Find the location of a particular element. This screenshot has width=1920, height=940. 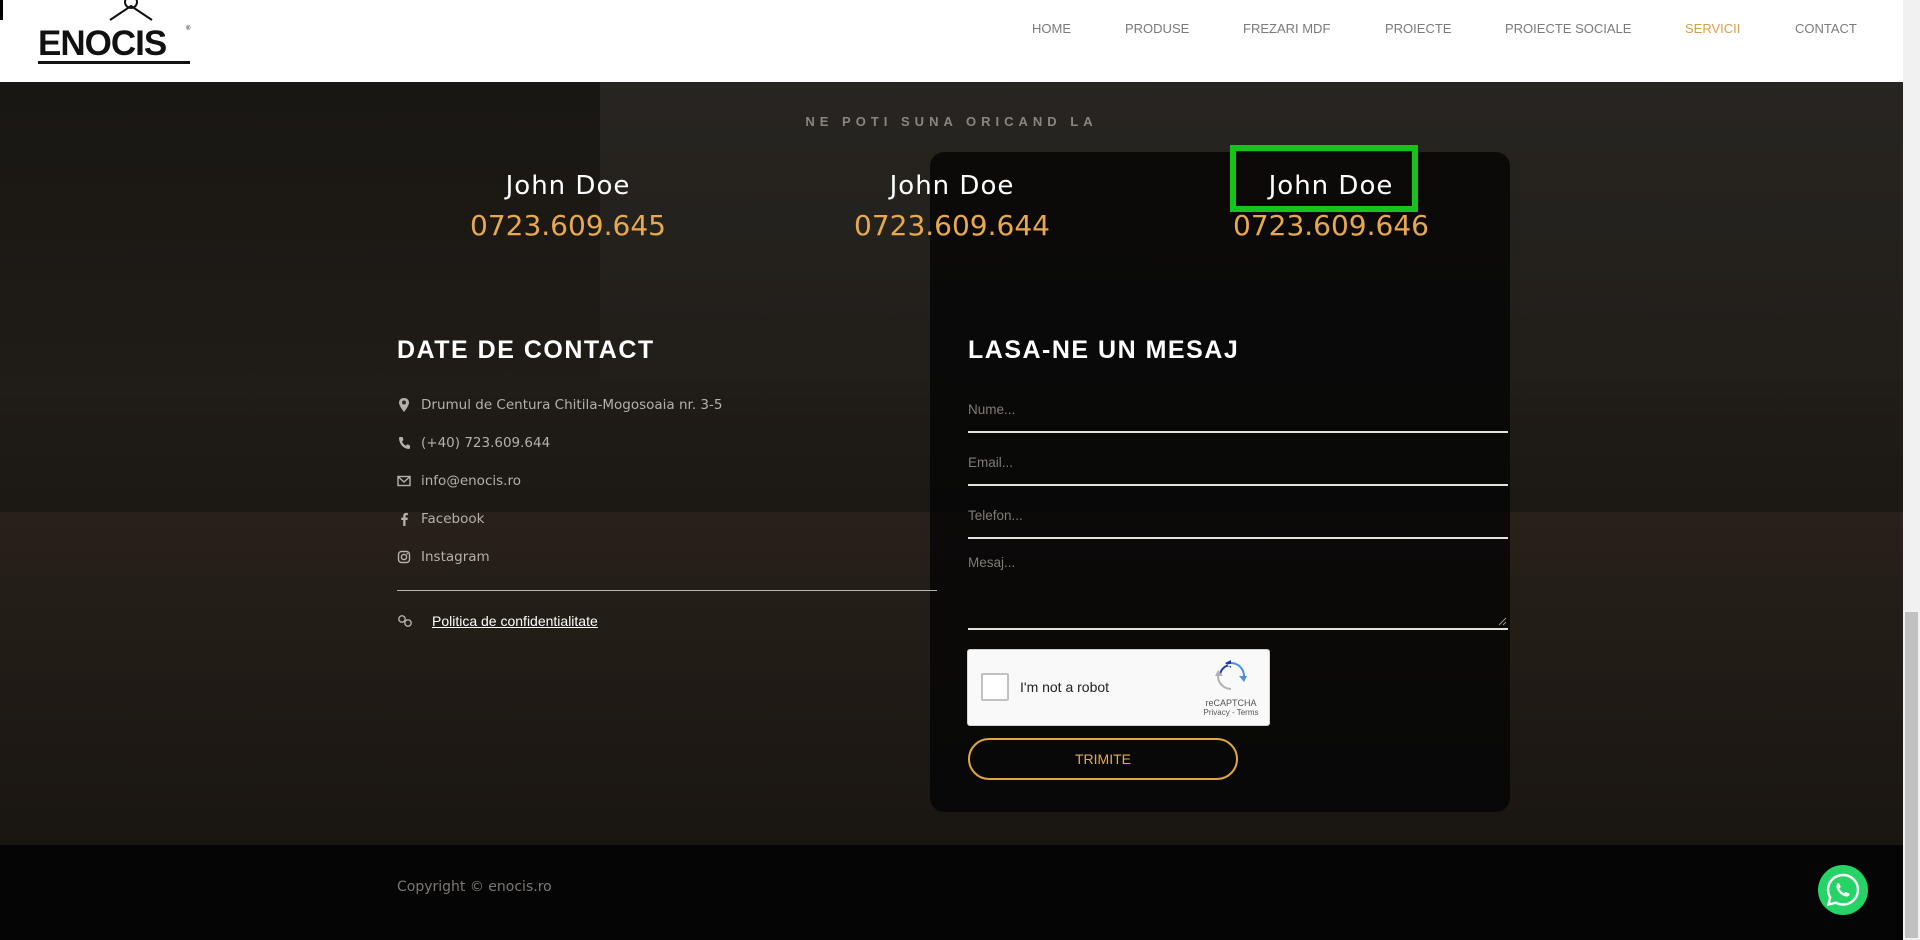

email-text: info@enocis.ro is located at coordinates (471, 481).